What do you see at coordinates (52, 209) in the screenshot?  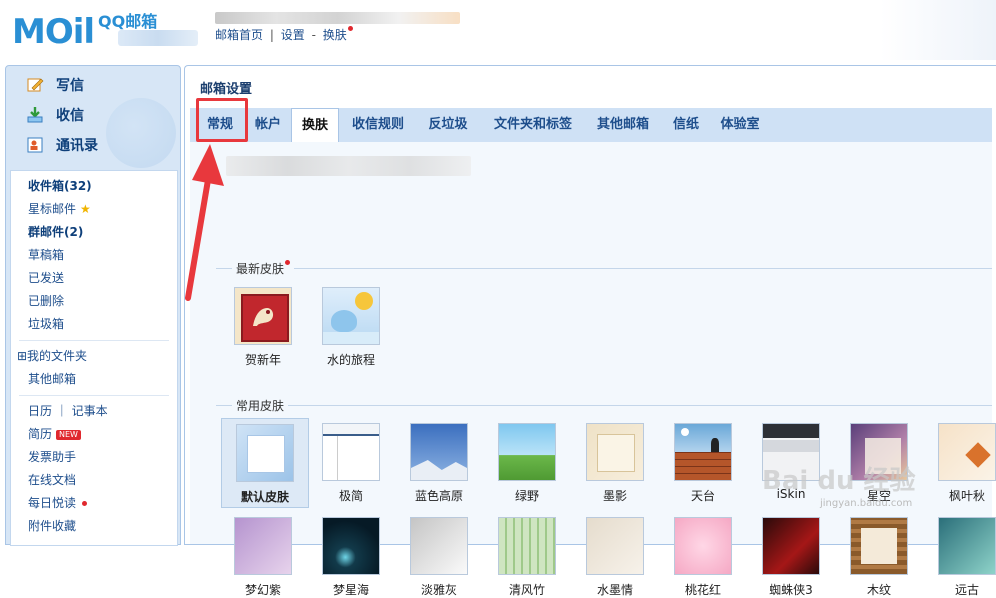 I see `folder-starred-label: 星标邮件` at bounding box center [52, 209].